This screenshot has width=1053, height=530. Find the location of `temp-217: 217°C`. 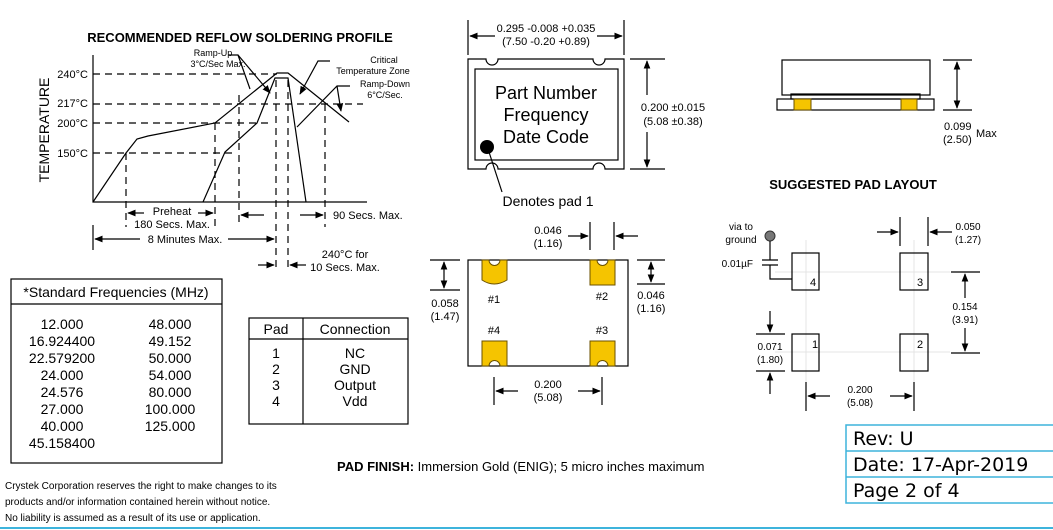

temp-217: 217°C is located at coordinates (72, 104).